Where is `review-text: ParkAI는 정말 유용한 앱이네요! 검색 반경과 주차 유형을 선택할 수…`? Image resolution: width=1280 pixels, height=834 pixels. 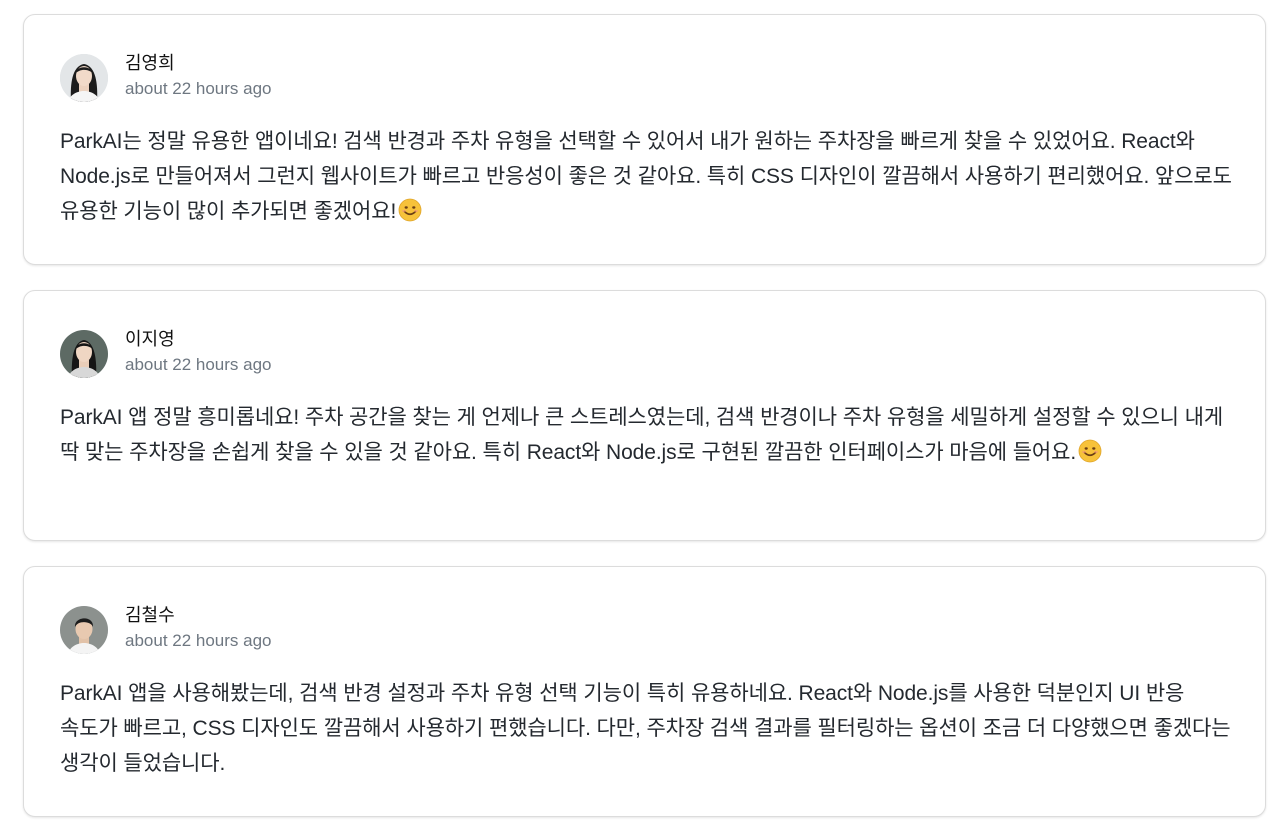
review-text: ParkAI는 정말 유용한 앱이네요! 검색 반경과 주차 유형을 선택할 수… is located at coordinates (646, 176).